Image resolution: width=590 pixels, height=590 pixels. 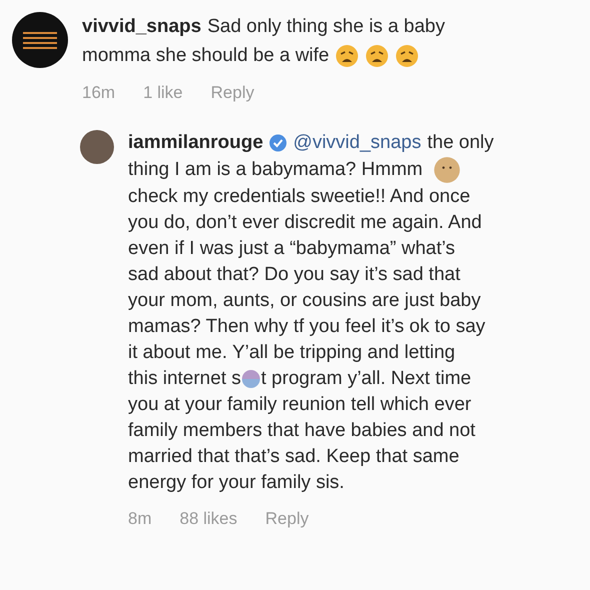 What do you see at coordinates (326, 27) in the screenshot?
I see `comment-text: Sad only thing she is a baby` at bounding box center [326, 27].